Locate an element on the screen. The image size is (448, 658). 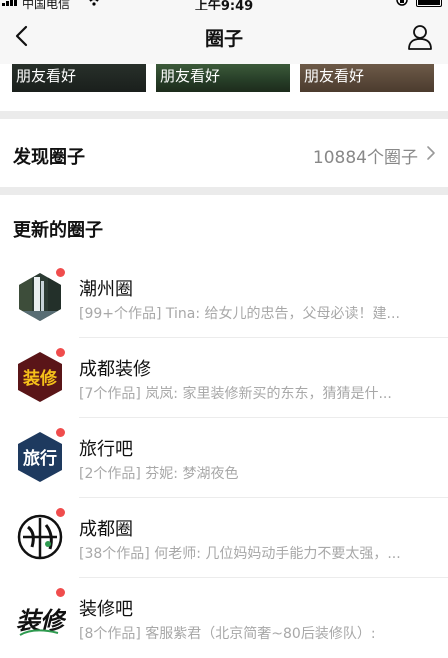
list-item: 旅行 旅行吧 [2个作品] 芬妮: 梦湖夜色 is located at coordinates (224, 458).